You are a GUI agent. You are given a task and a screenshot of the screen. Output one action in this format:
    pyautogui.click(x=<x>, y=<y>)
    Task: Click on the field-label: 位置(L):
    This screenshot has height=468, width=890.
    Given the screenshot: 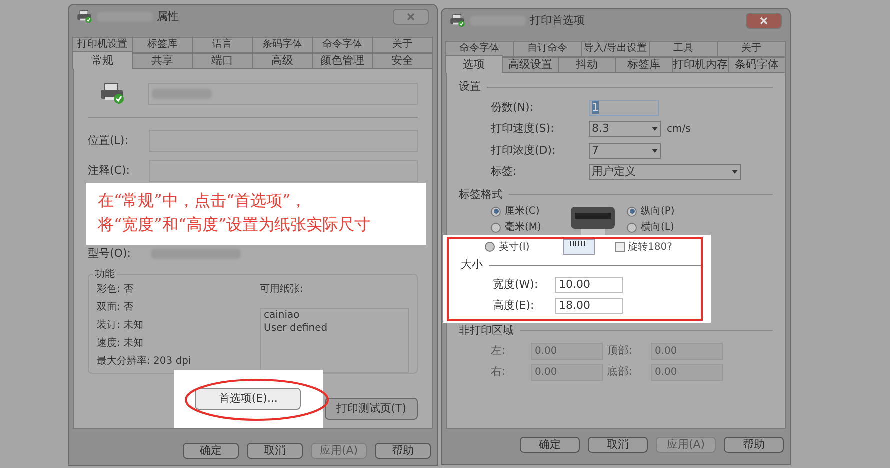 What is the action you would take?
    pyautogui.click(x=109, y=140)
    